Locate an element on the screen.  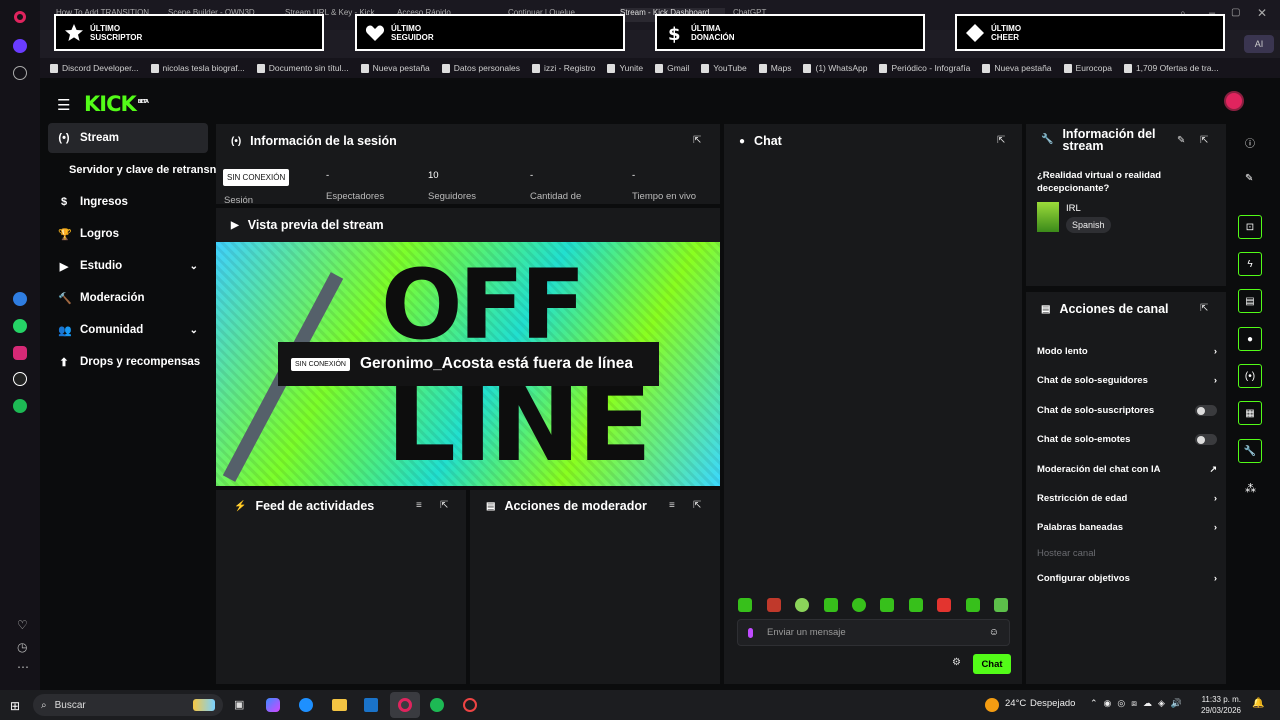
opera-taskbar-button is located at coordinates (405, 705).